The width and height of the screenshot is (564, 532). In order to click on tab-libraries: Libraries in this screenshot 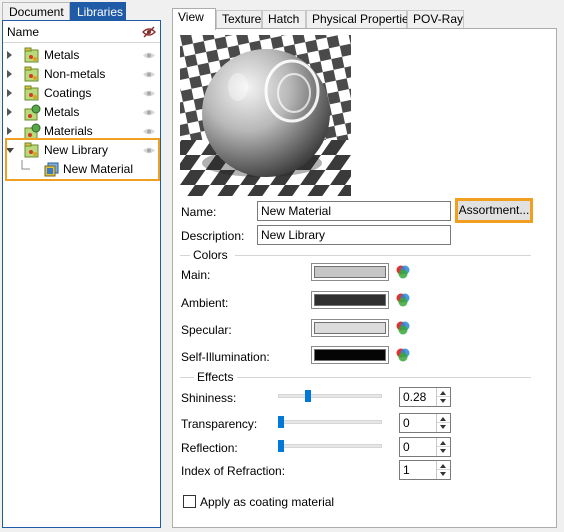, I will do `click(98, 11)`.